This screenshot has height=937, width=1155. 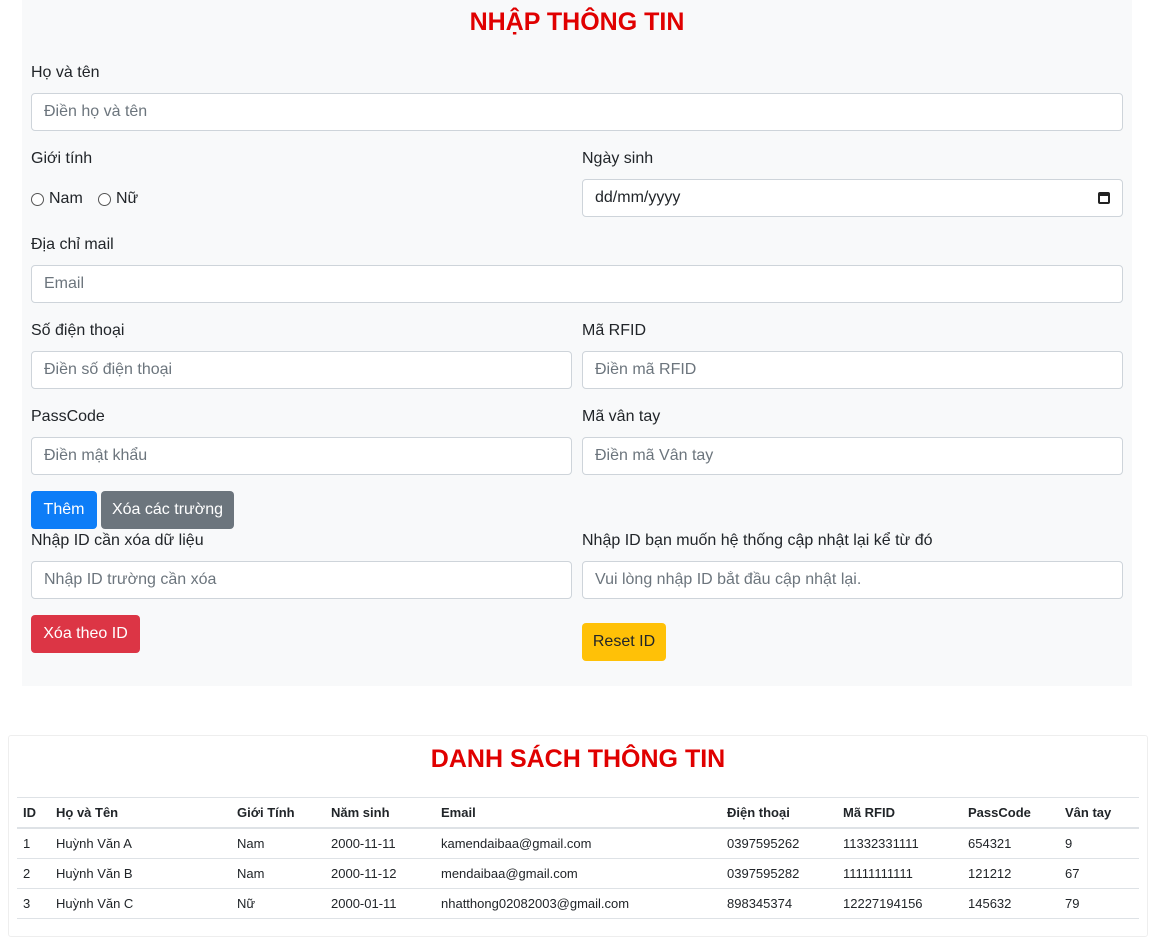 I want to click on fullname-label: Họ và tên, so click(x=65, y=72).